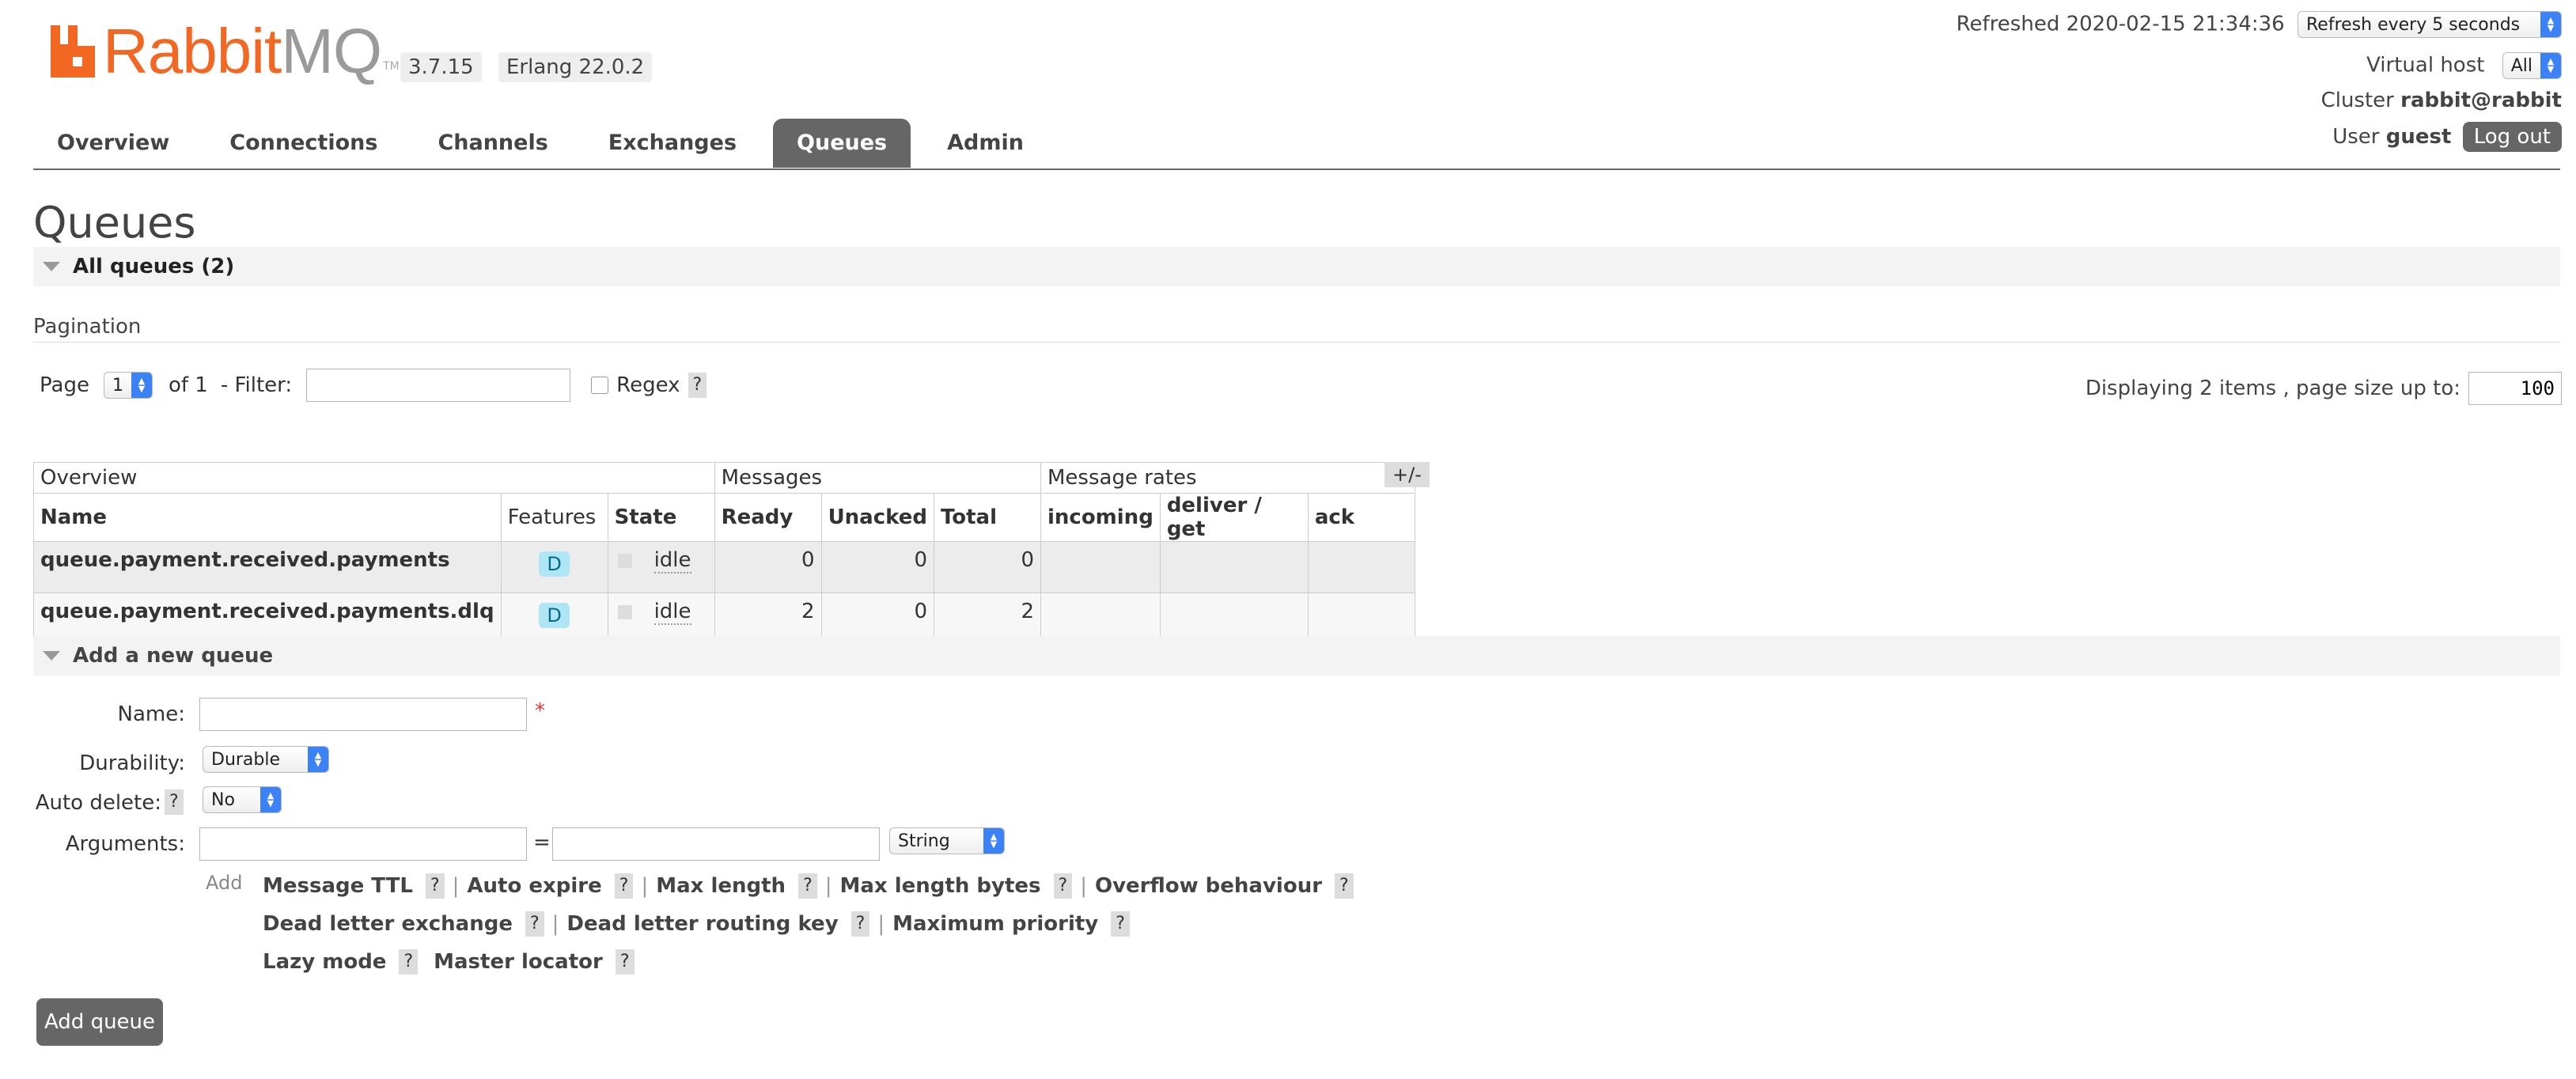 The height and width of the screenshot is (1079, 2576). What do you see at coordinates (492, 143) in the screenshot?
I see `tab-channels: Channels` at bounding box center [492, 143].